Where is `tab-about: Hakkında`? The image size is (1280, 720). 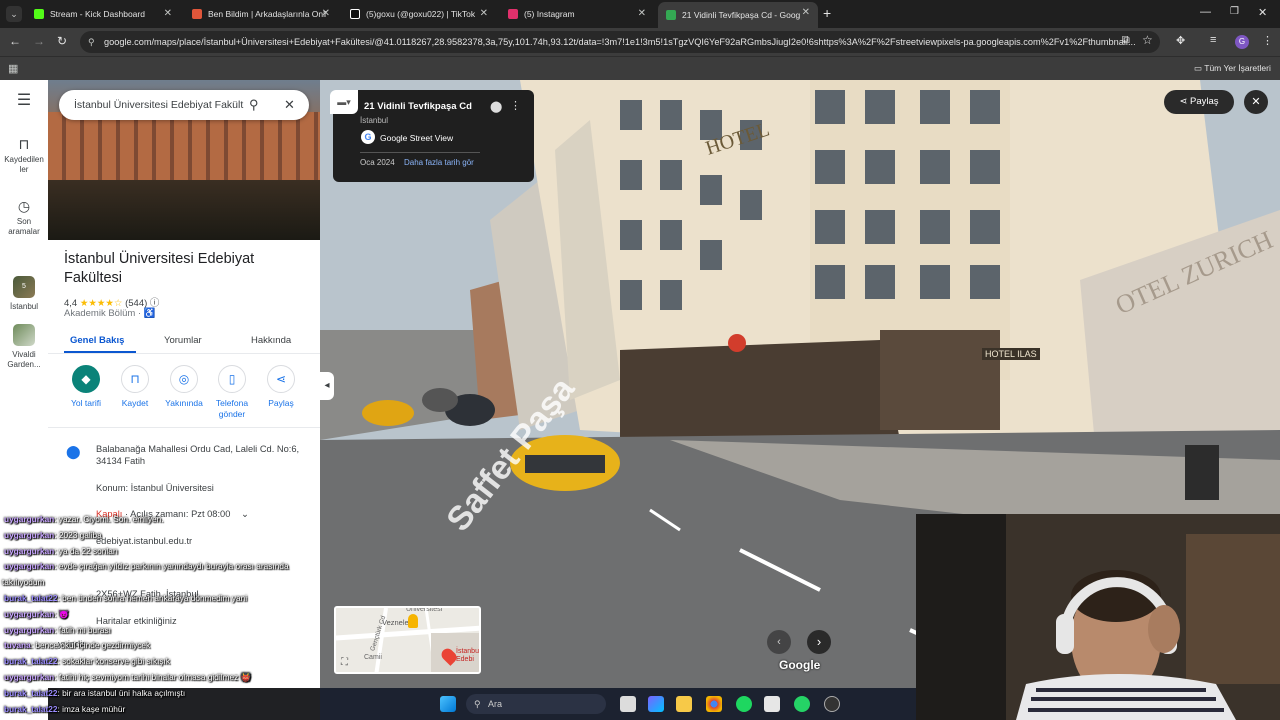 tab-about: Hakkında is located at coordinates (271, 340).